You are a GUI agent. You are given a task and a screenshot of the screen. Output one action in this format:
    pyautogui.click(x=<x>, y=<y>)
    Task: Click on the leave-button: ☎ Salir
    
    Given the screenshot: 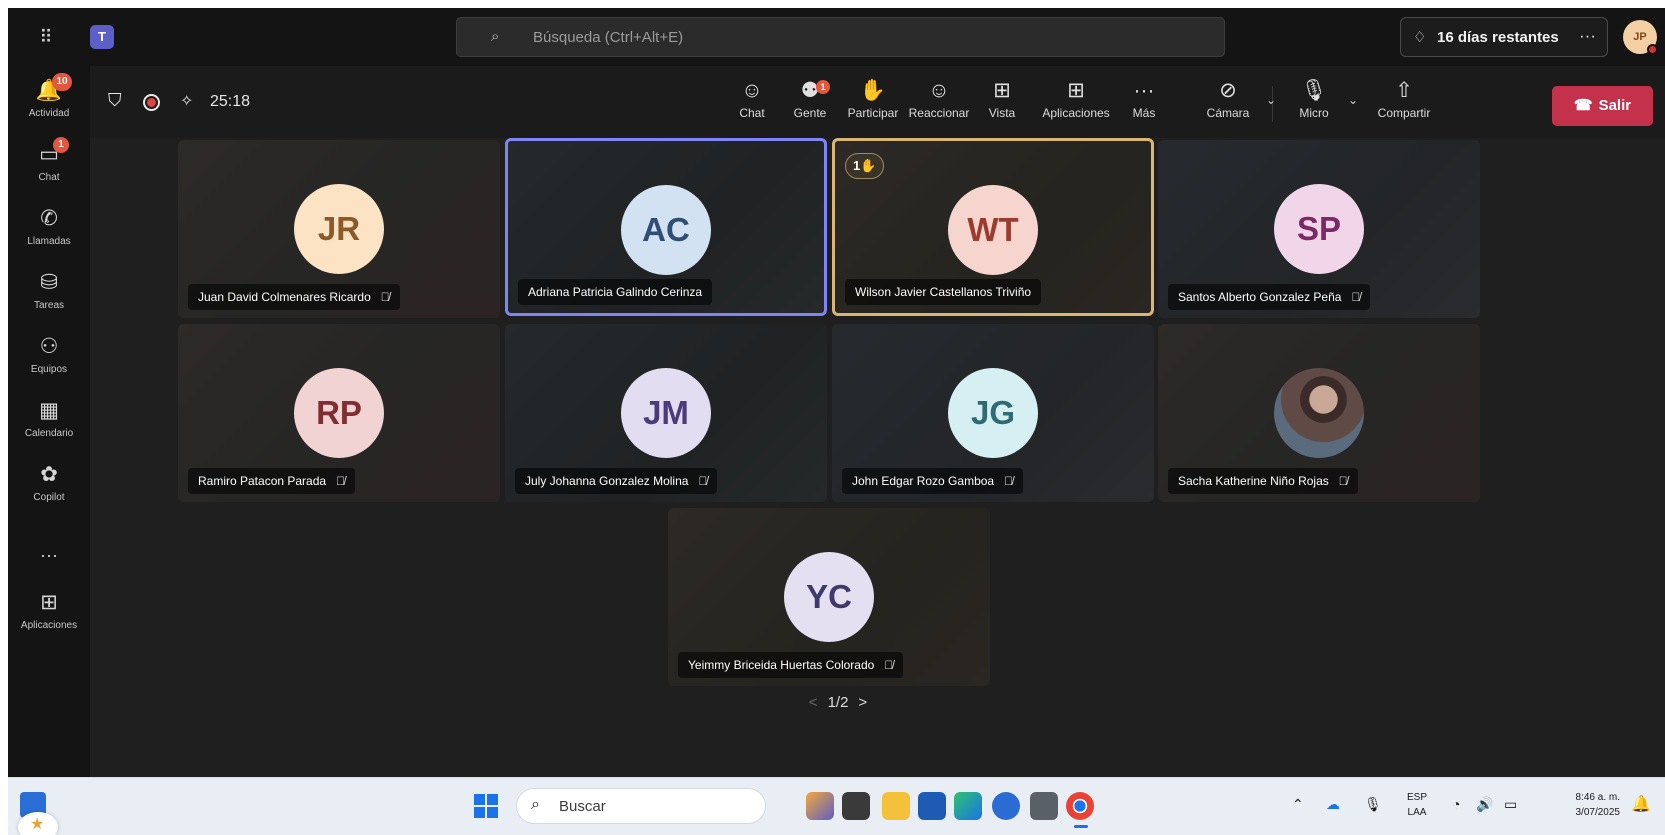 What is the action you would take?
    pyautogui.click(x=1602, y=106)
    